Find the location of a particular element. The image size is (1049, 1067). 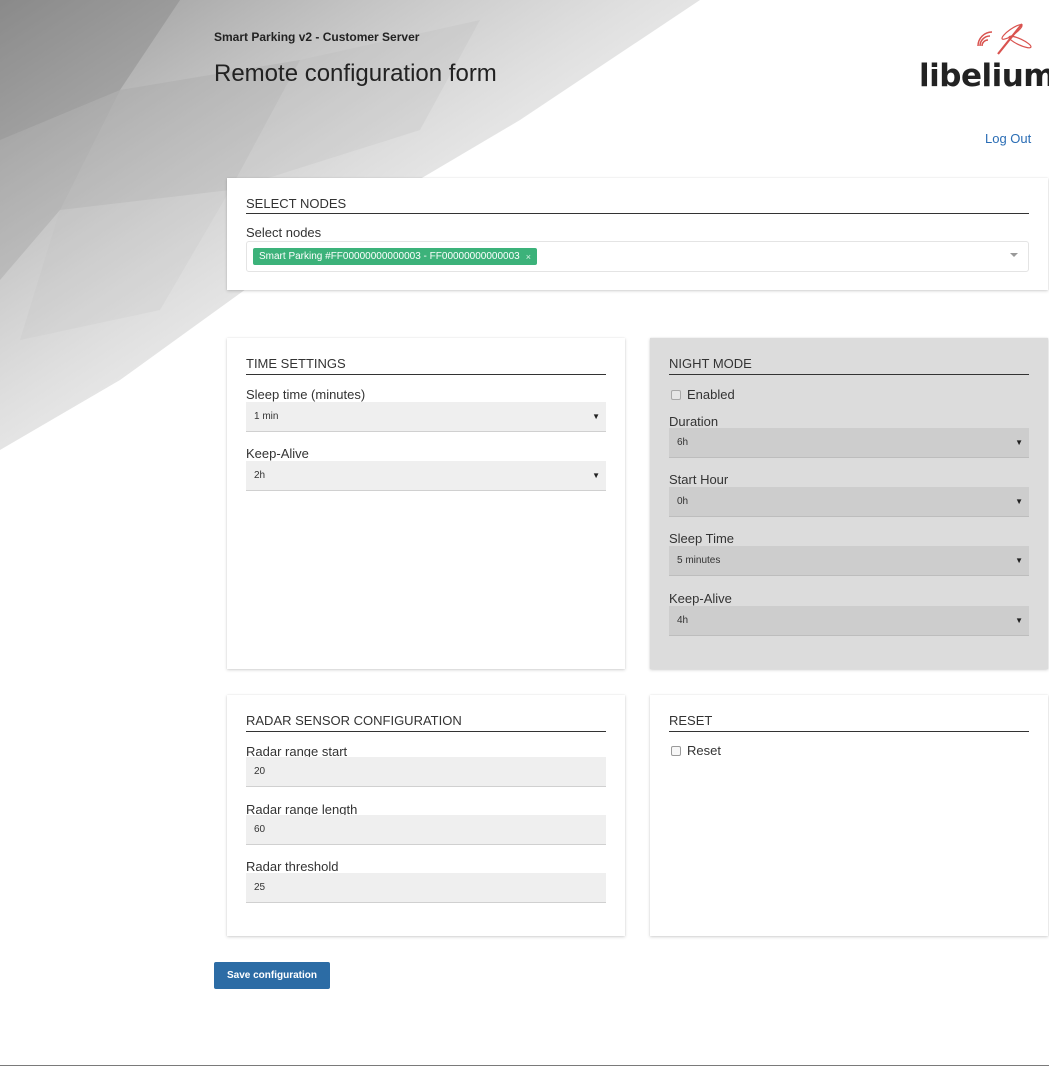

radar-range-length-value: 60 is located at coordinates (260, 829).